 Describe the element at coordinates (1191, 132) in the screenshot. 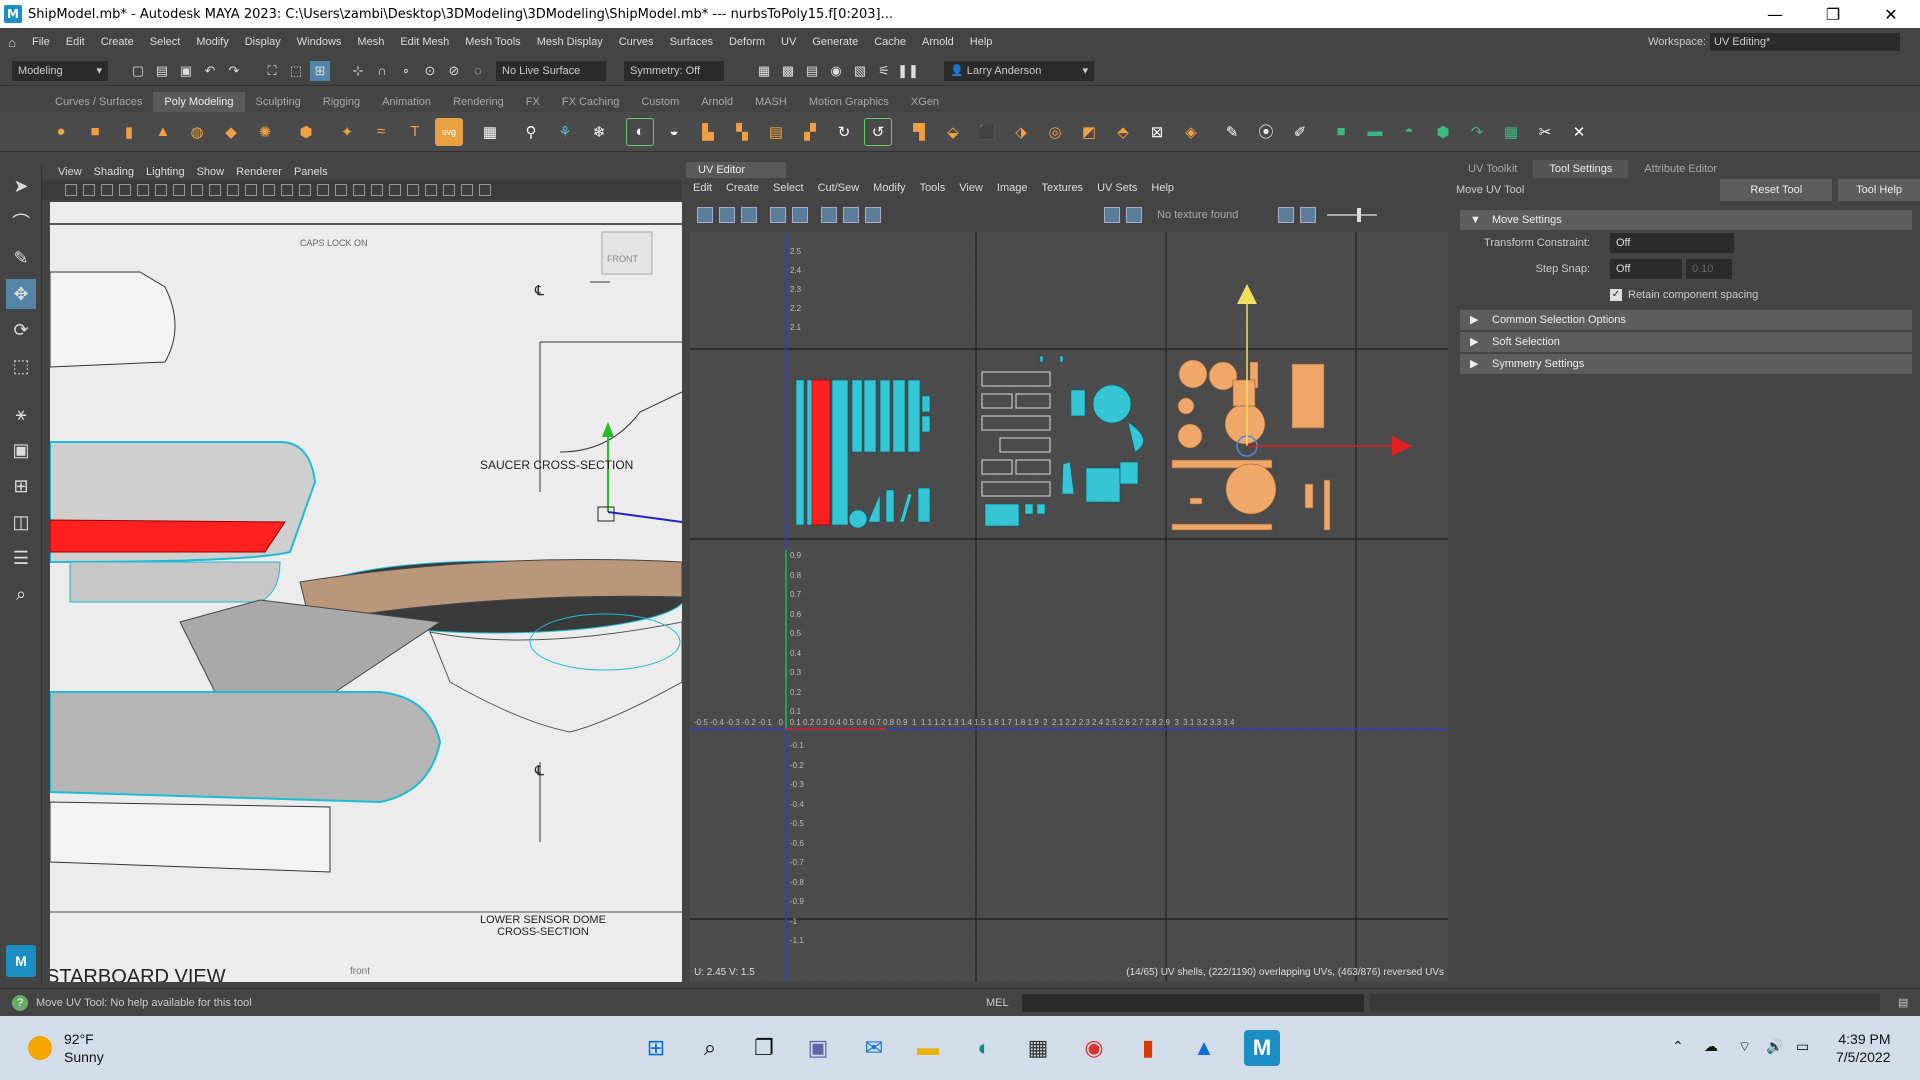

I see `triangulate-icon: ◈` at that location.